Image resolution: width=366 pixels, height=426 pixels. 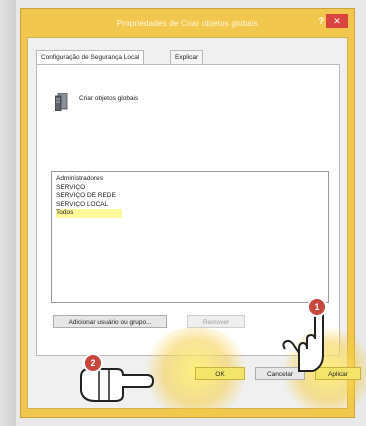 I want to click on step-2-badge: 2, so click(x=93, y=363).